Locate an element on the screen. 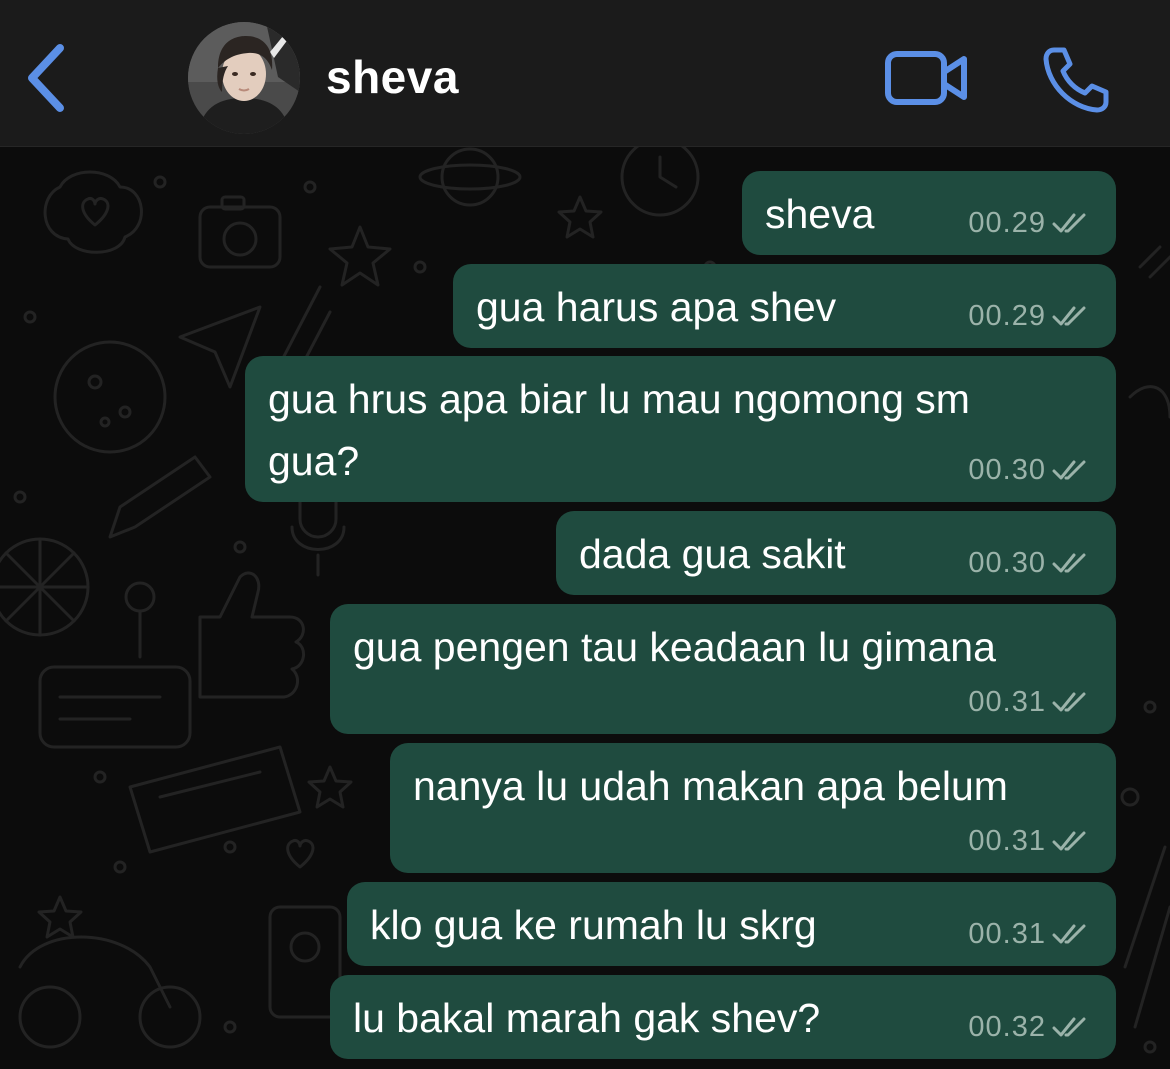  message-bubble: lu bakal marah gak shev? 00.32 is located at coordinates (723, 1017).